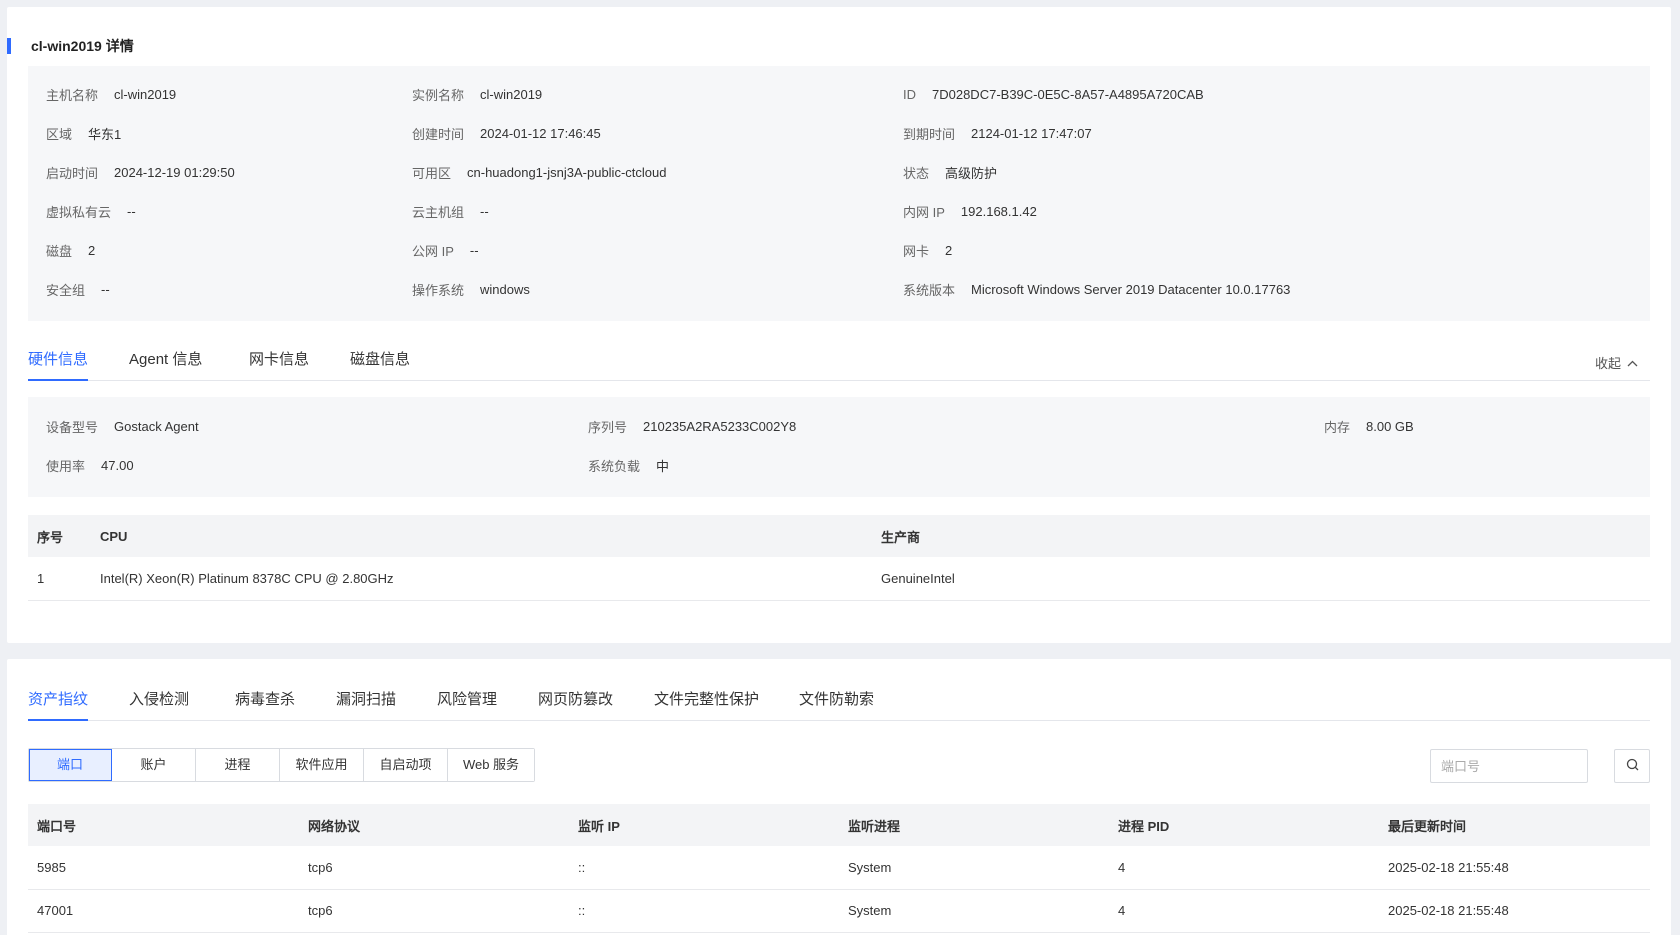 This screenshot has height=935, width=1680. Describe the element at coordinates (238, 765) in the screenshot. I see `segment-process: 进程` at that location.